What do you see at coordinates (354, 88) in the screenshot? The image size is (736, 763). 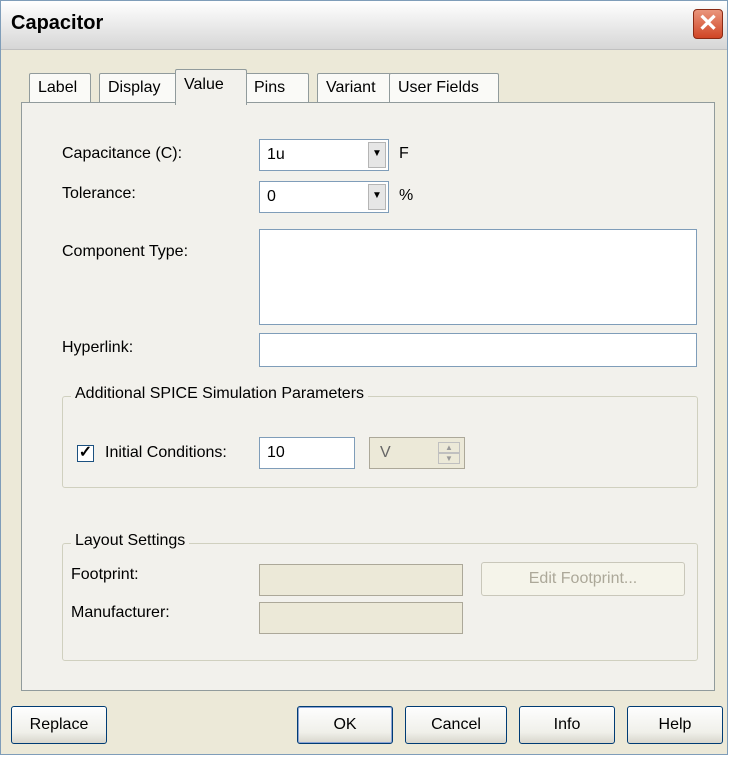 I see `tab-variant: Variant` at bounding box center [354, 88].